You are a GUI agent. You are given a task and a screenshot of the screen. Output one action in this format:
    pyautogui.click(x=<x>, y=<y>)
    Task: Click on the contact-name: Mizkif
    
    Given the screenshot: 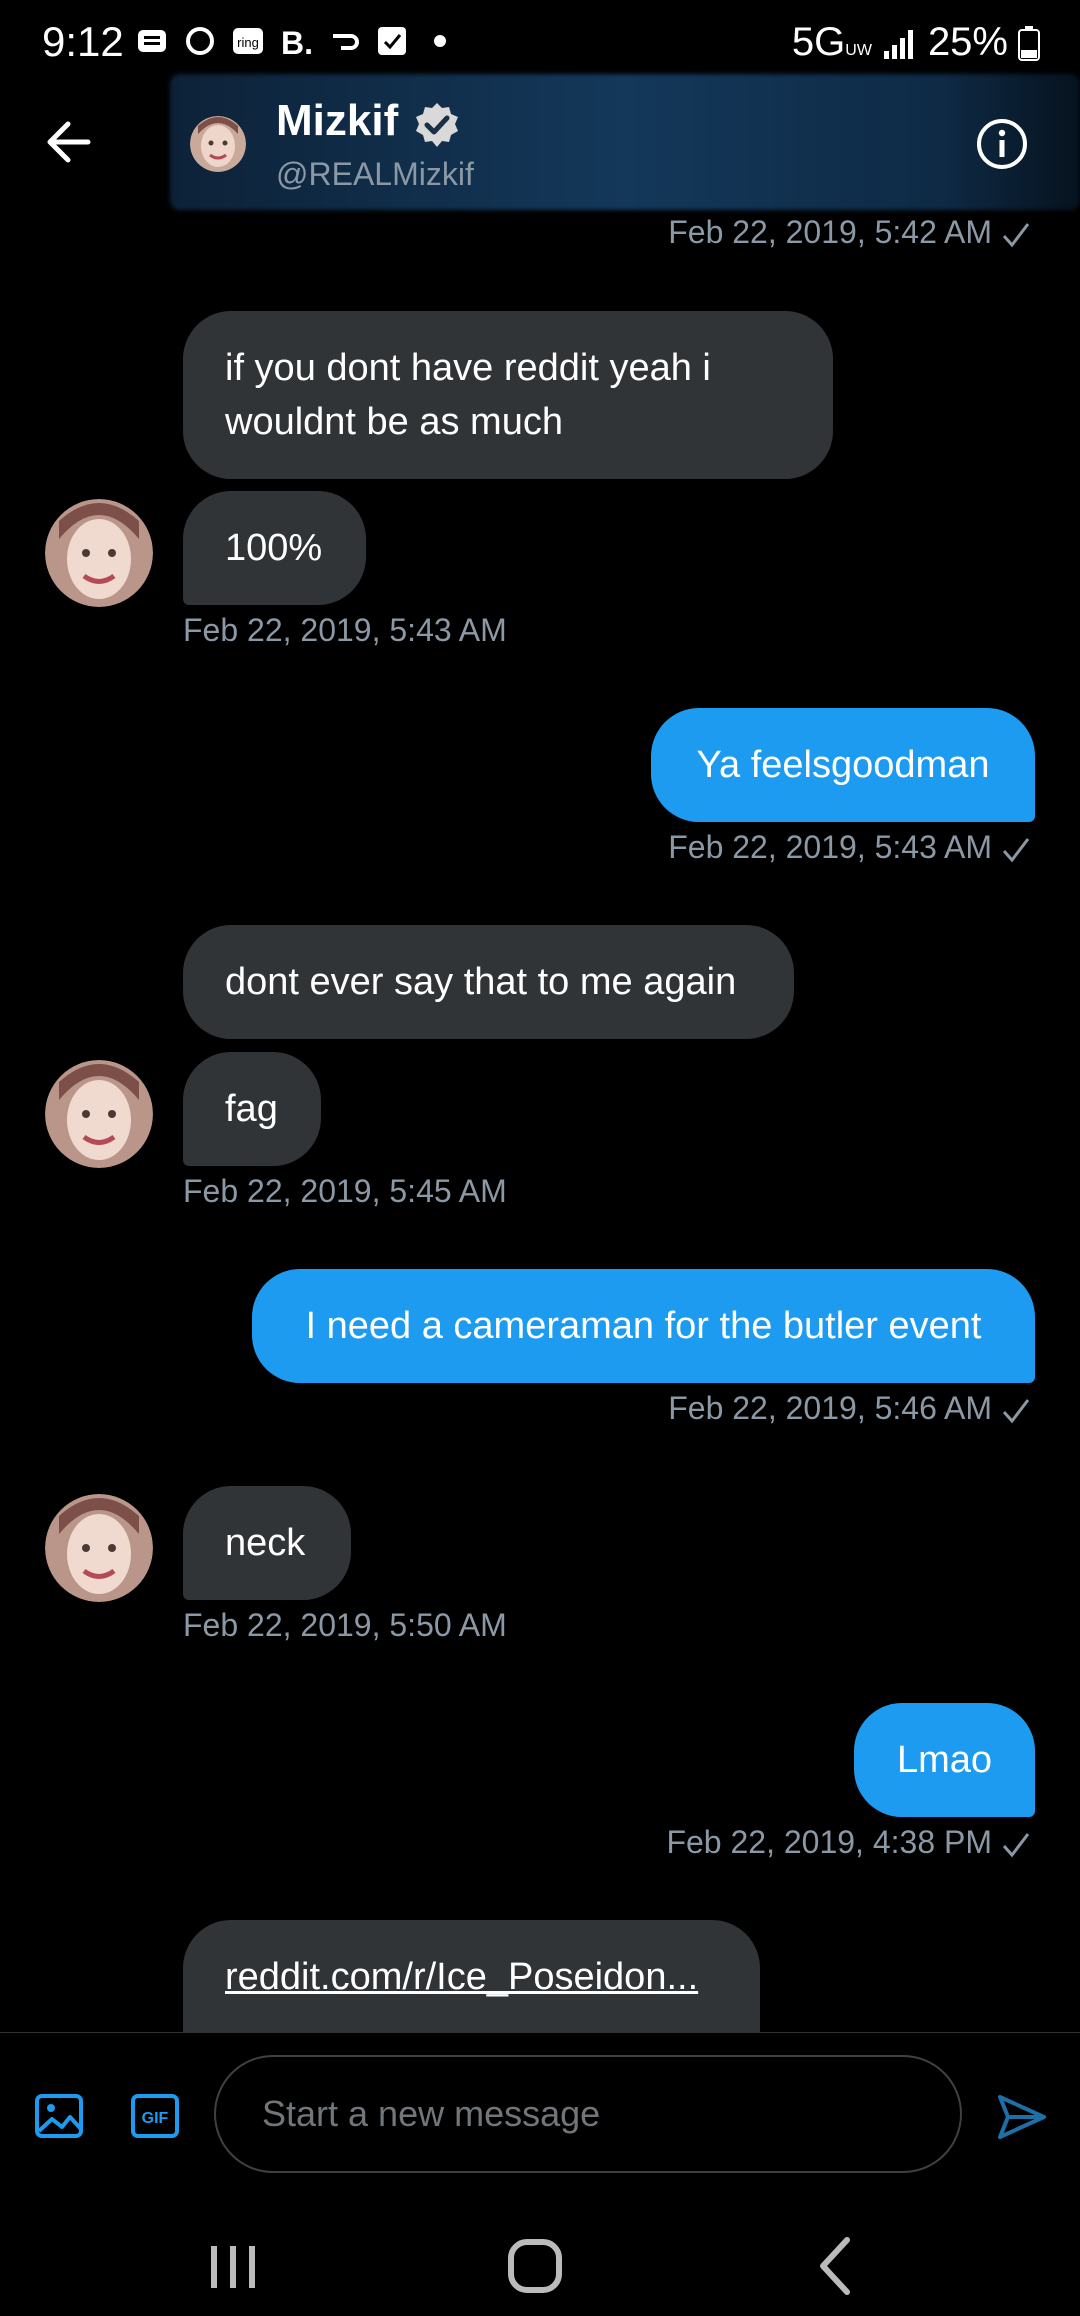 What is the action you would take?
    pyautogui.click(x=337, y=121)
    